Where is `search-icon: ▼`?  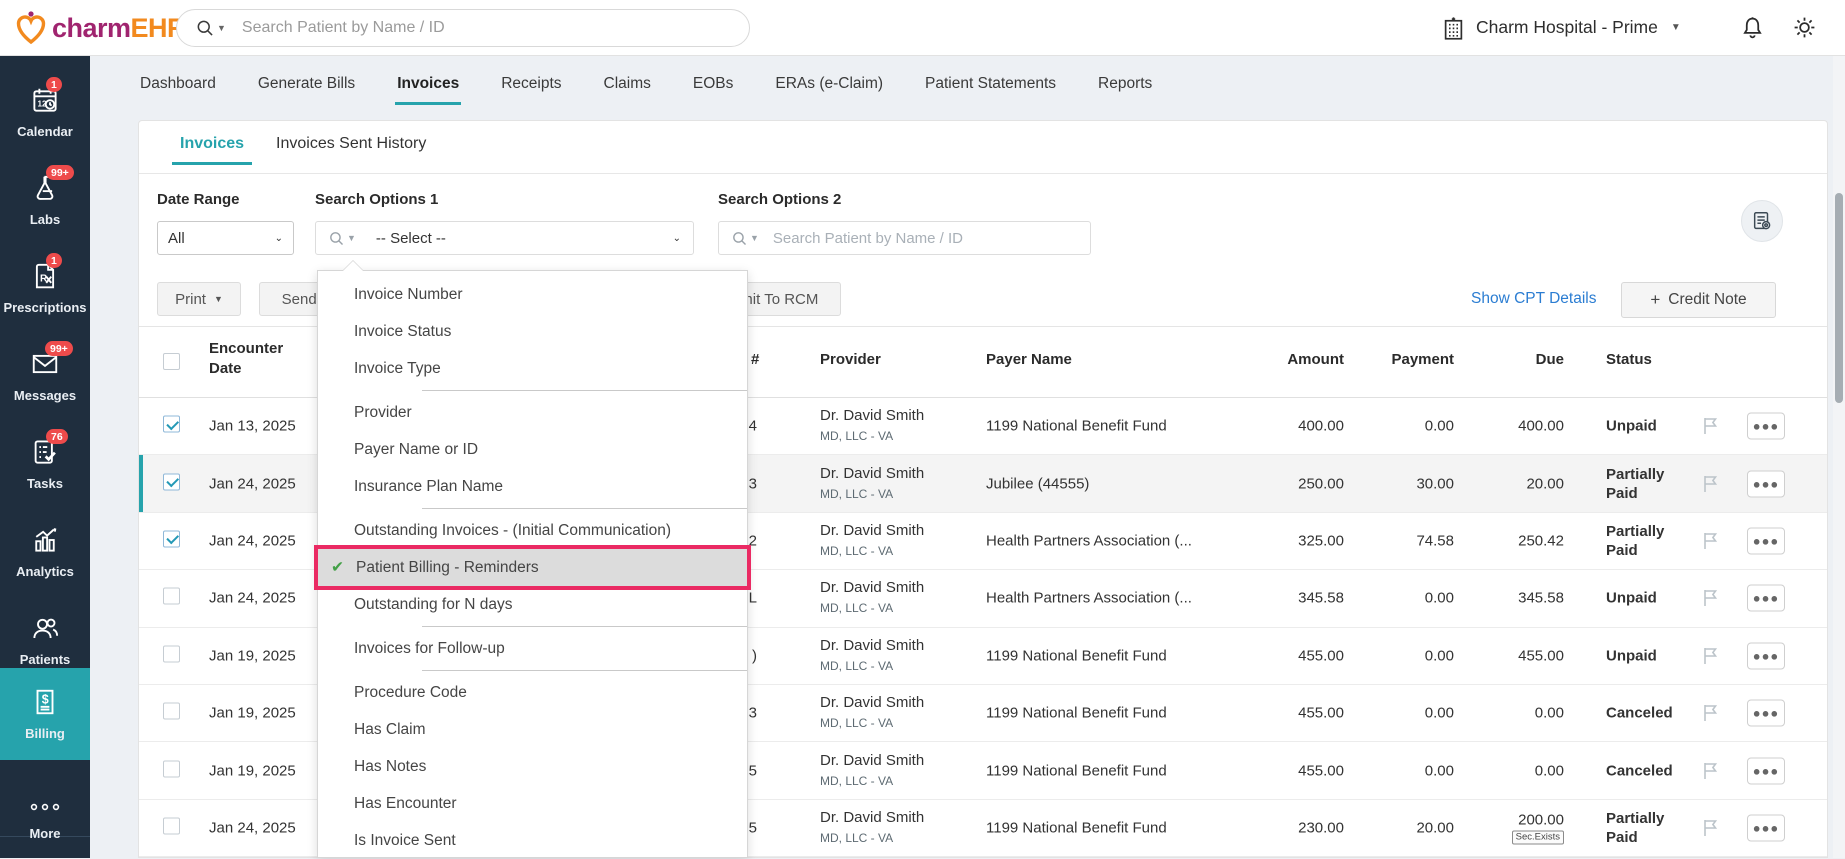
search-icon: ▼ is located at coordinates (210, 28).